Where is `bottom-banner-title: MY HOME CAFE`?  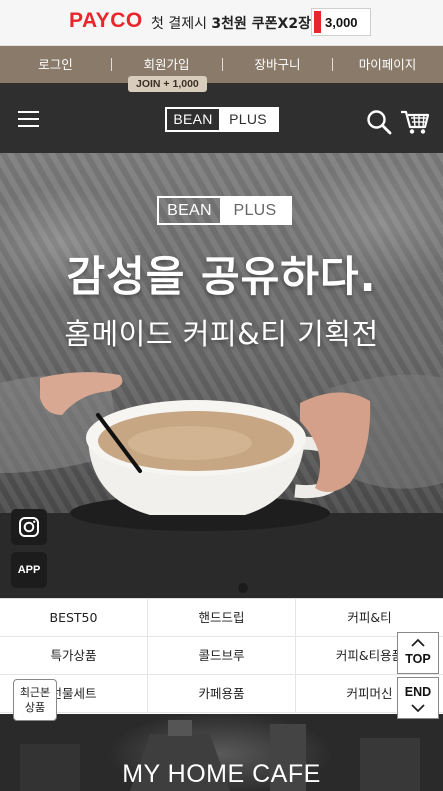 bottom-banner-title: MY HOME CAFE is located at coordinates (221, 774).